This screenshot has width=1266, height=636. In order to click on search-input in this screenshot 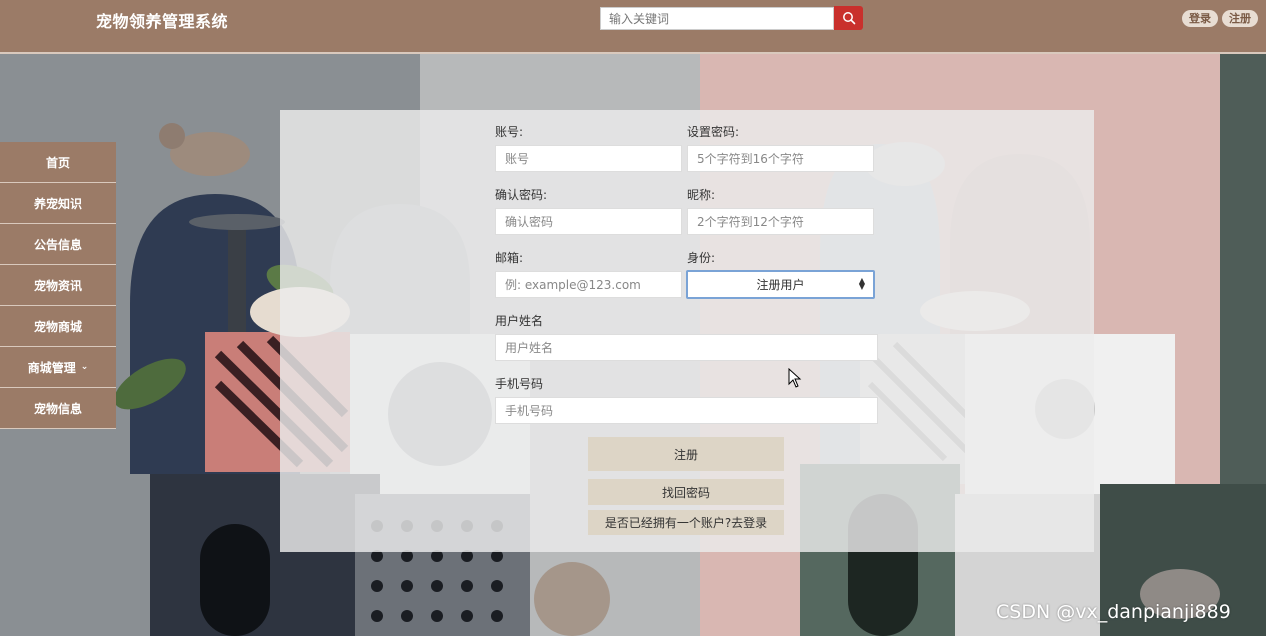, I will do `click(717, 18)`.